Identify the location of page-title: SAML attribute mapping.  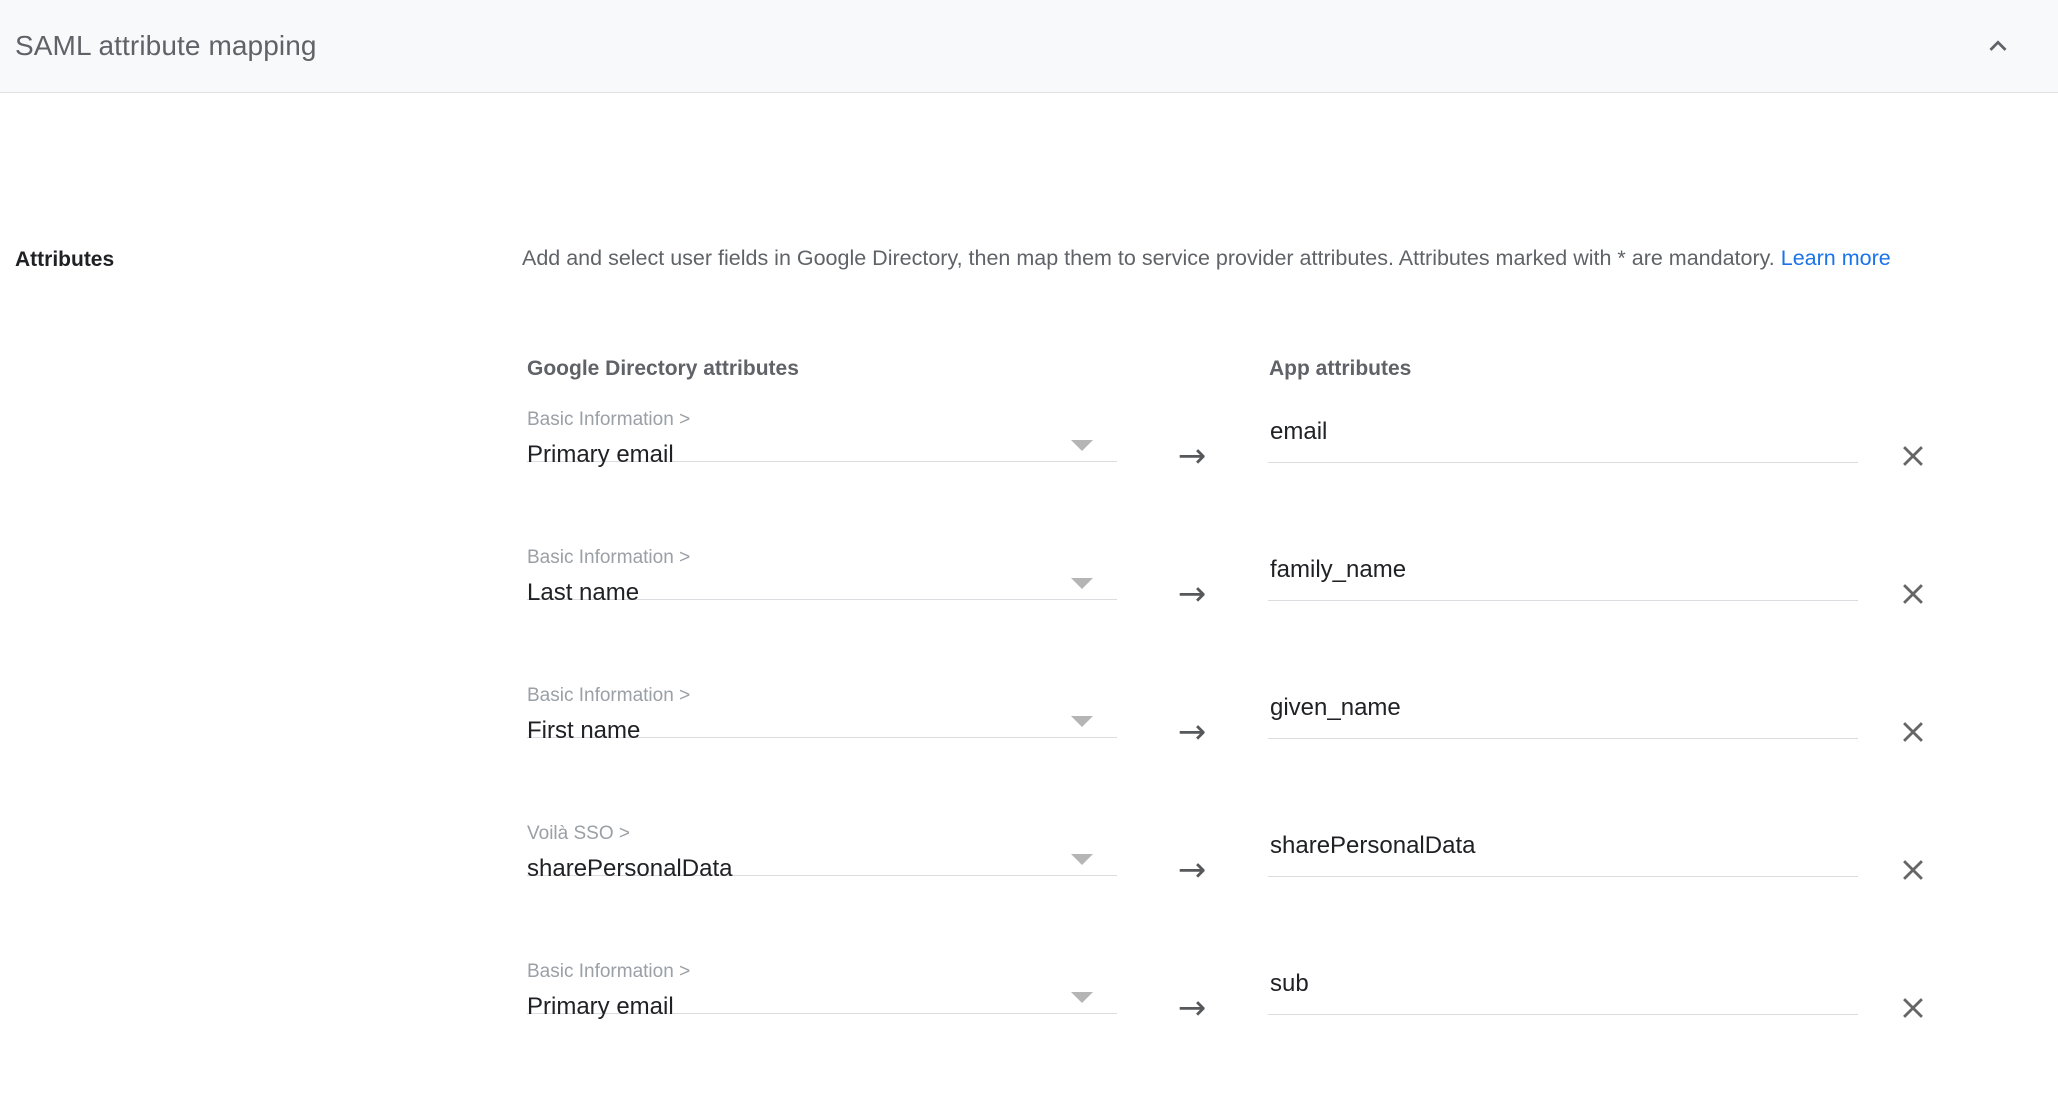
(166, 45).